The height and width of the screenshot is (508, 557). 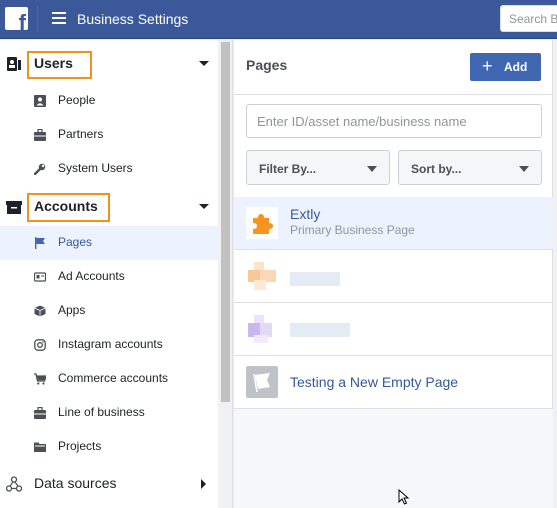 I want to click on sidebar-item-label: People, so click(x=77, y=100).